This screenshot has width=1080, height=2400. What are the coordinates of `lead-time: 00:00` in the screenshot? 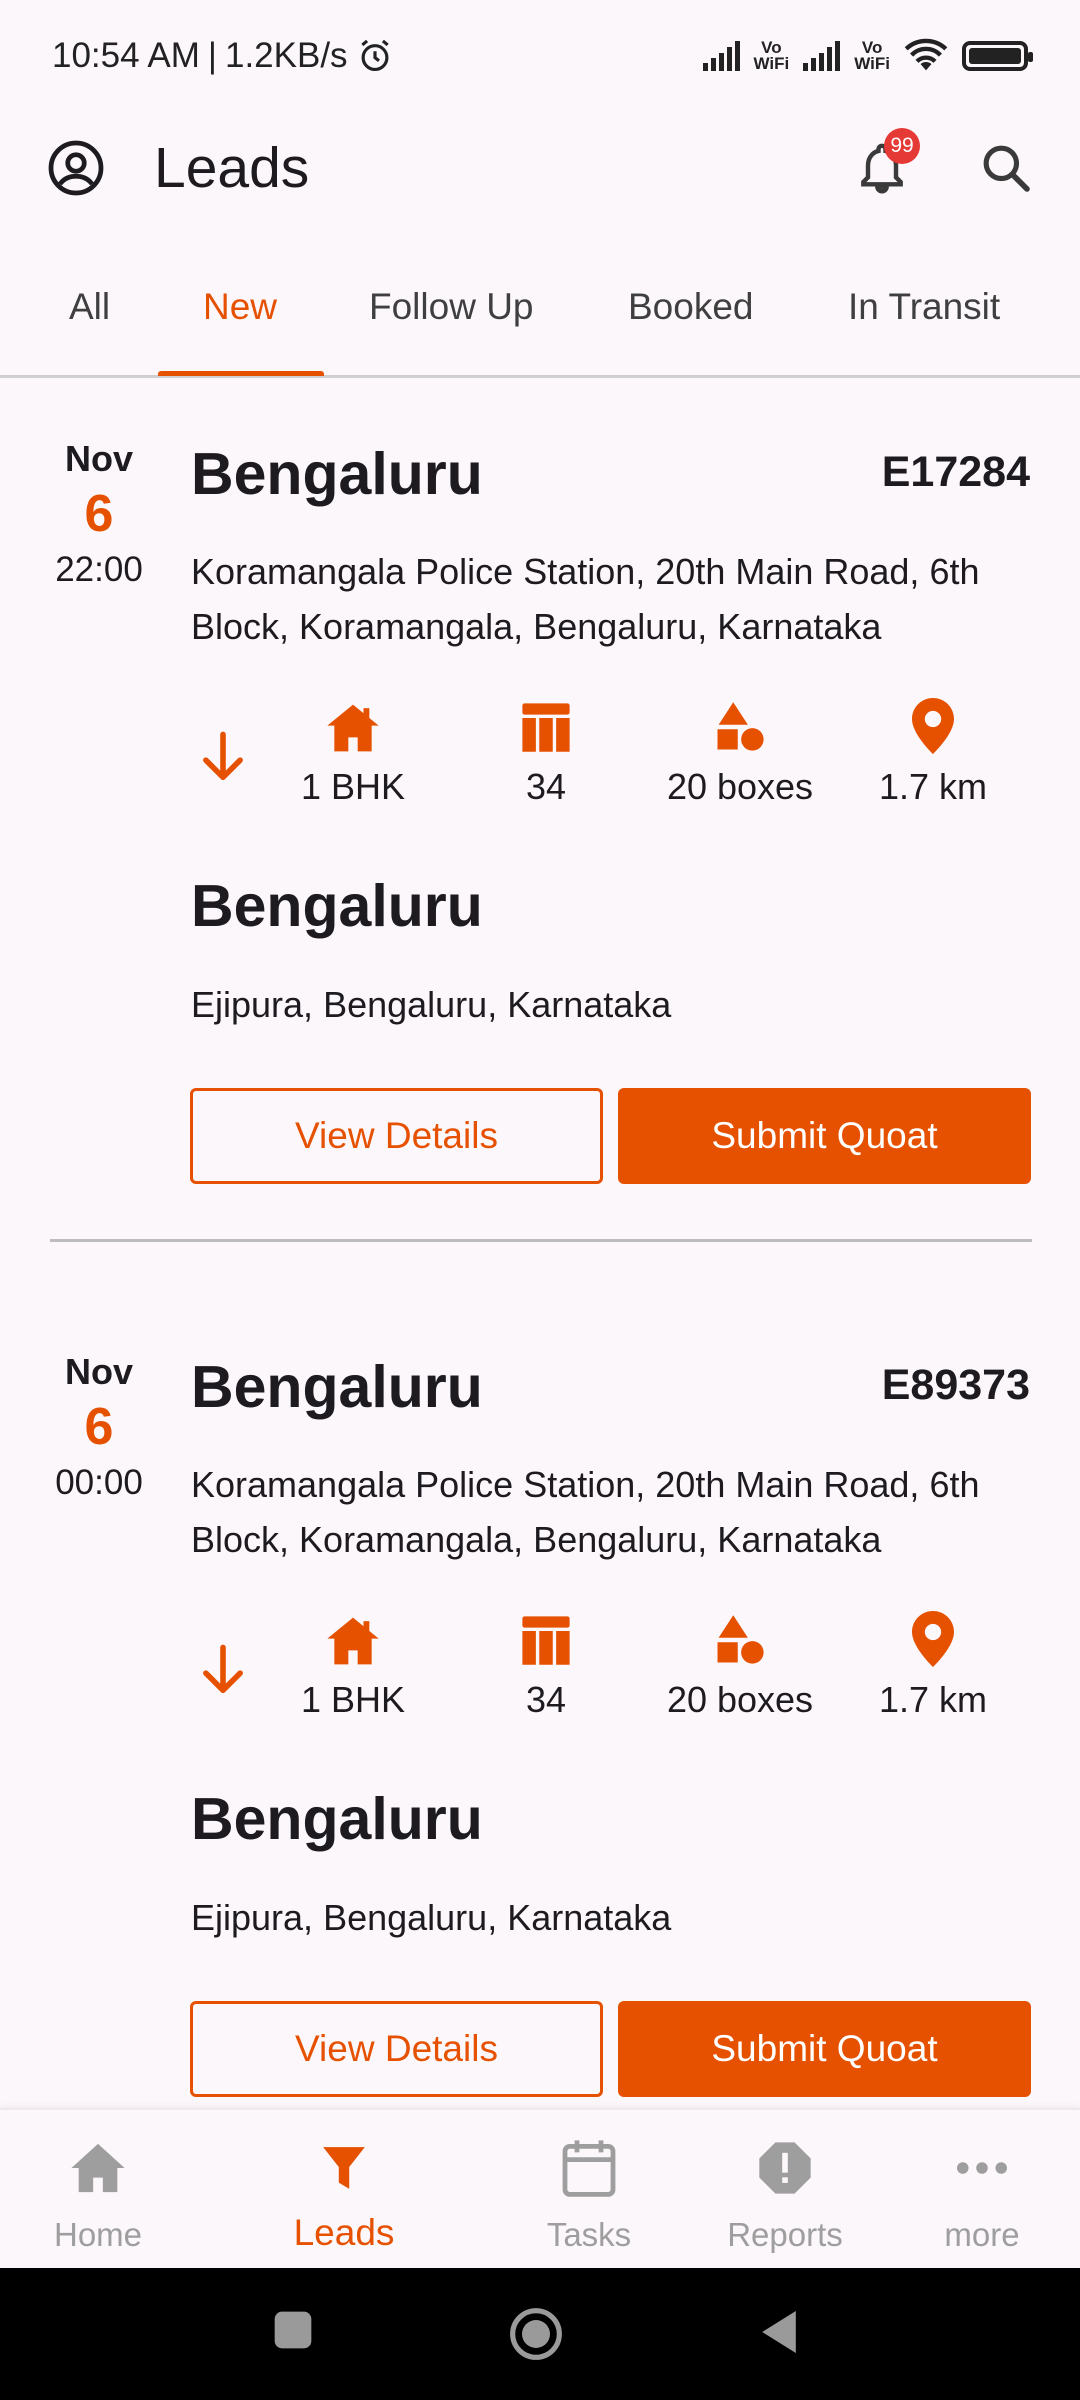 It's located at (99, 1482).